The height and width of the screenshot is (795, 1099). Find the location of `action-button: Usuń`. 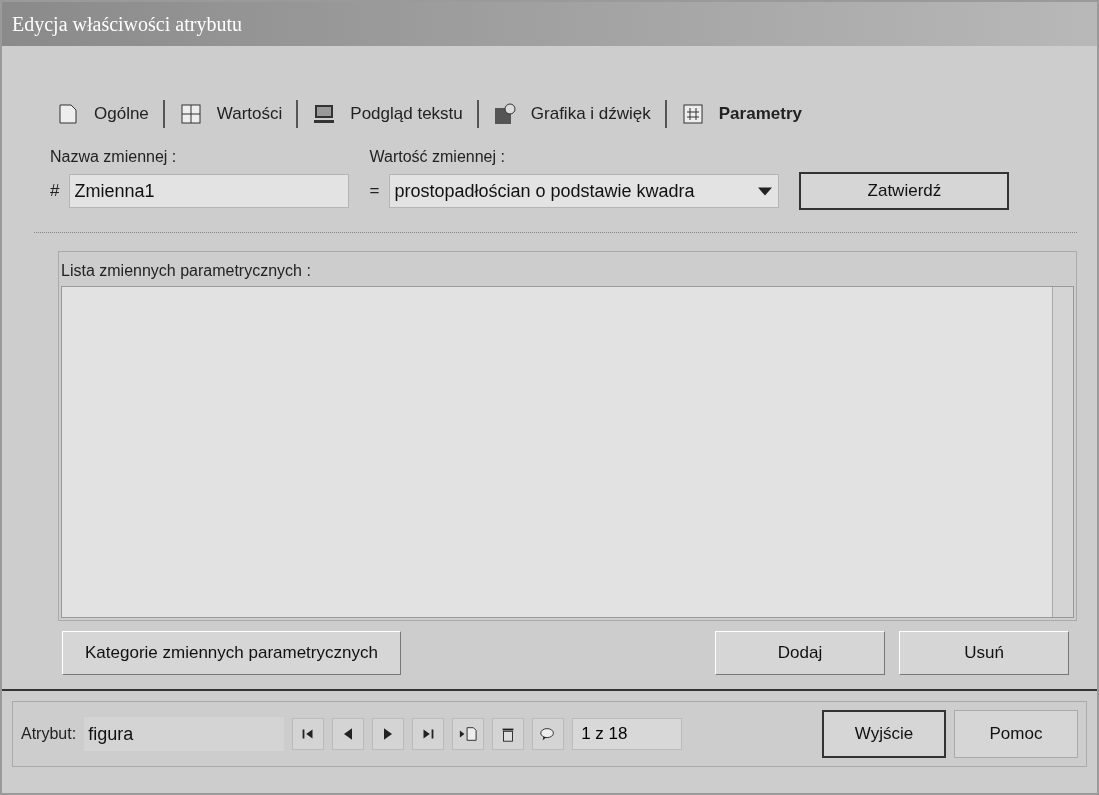

action-button: Usuń is located at coordinates (984, 653).